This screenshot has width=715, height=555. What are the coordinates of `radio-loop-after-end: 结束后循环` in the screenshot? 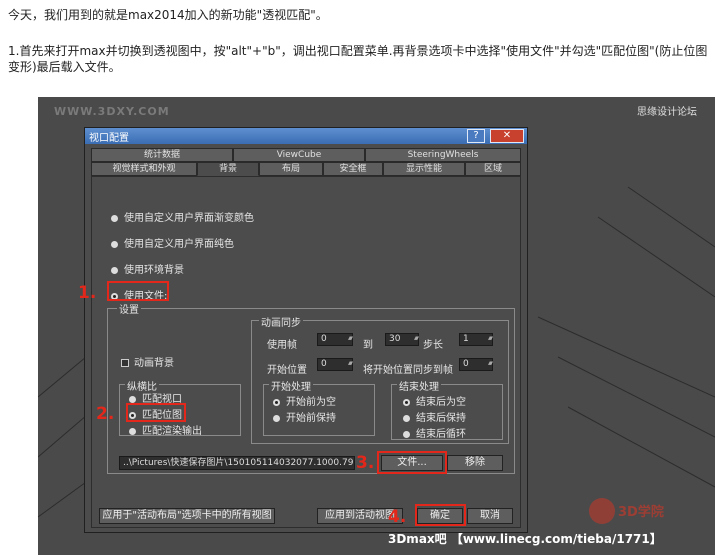 It's located at (434, 432).